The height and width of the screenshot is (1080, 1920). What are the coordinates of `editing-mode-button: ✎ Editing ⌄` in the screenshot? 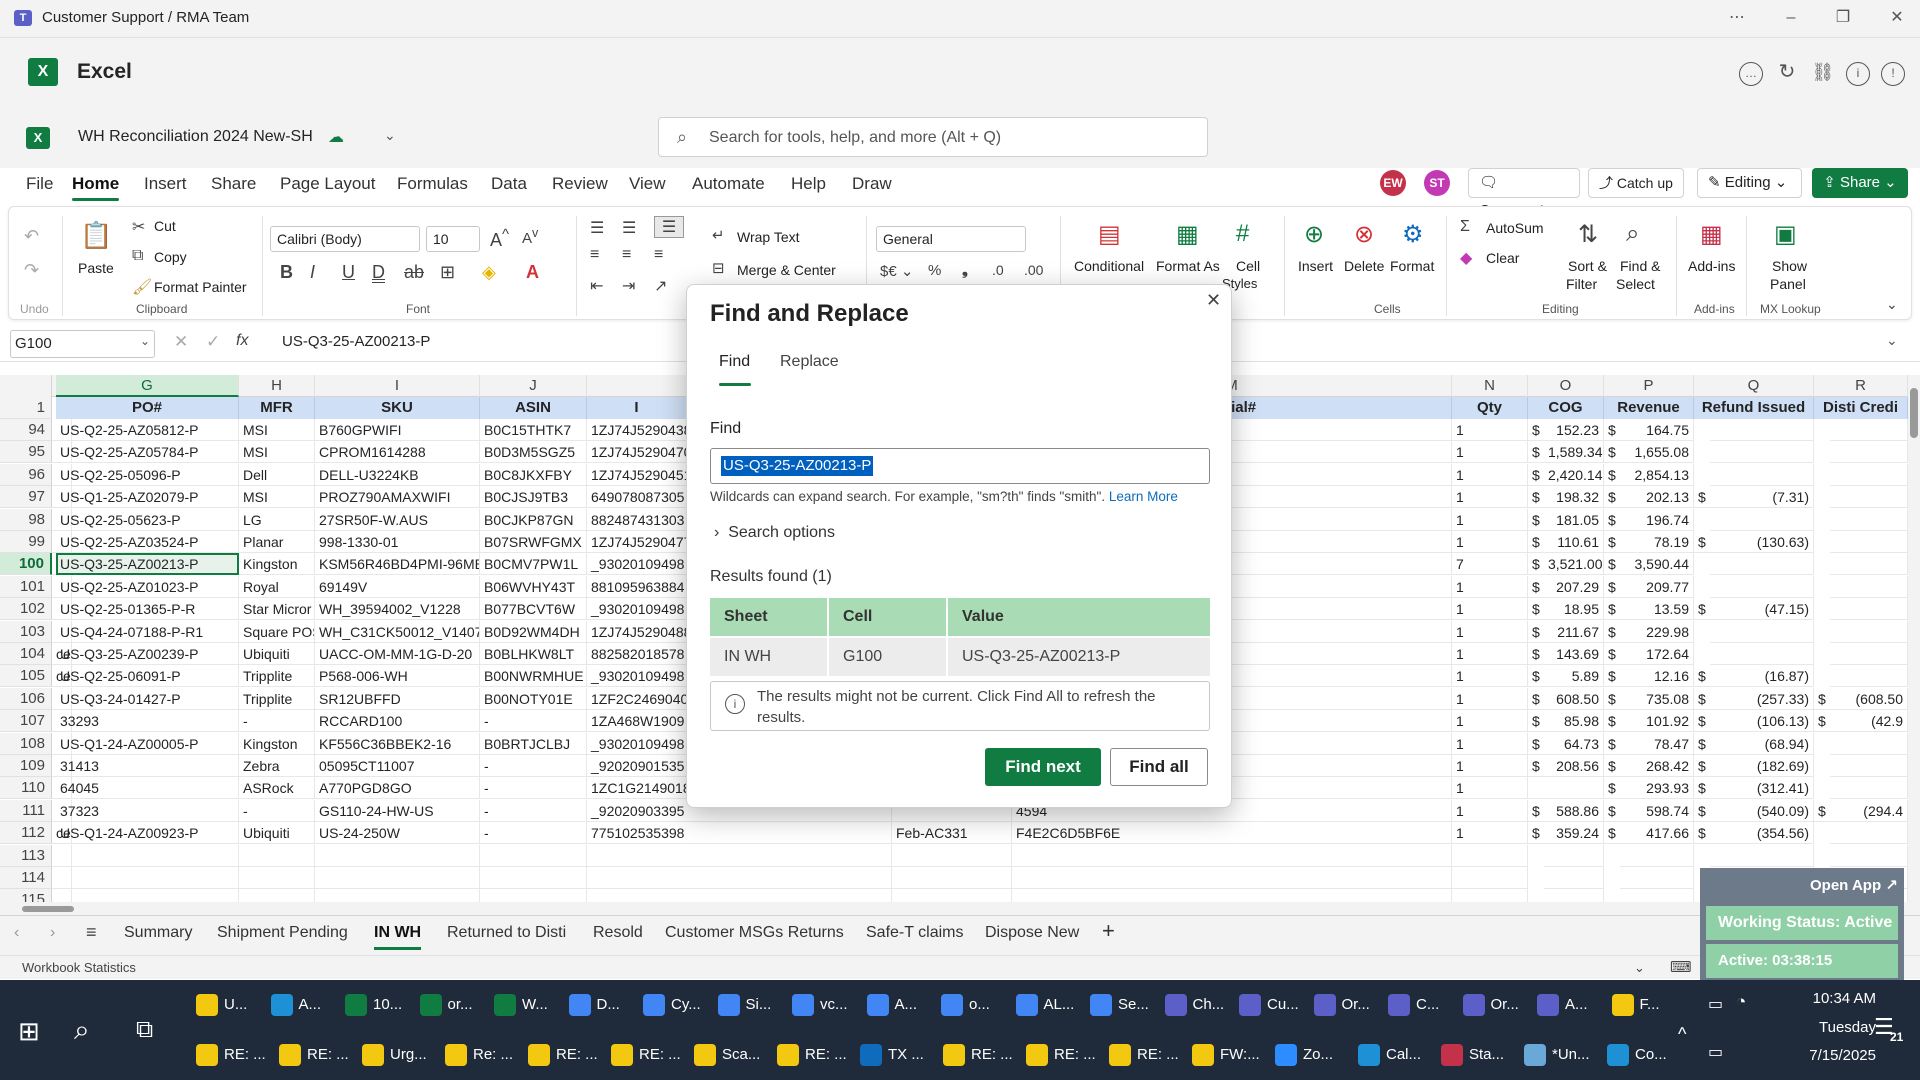 It's located at (1749, 183).